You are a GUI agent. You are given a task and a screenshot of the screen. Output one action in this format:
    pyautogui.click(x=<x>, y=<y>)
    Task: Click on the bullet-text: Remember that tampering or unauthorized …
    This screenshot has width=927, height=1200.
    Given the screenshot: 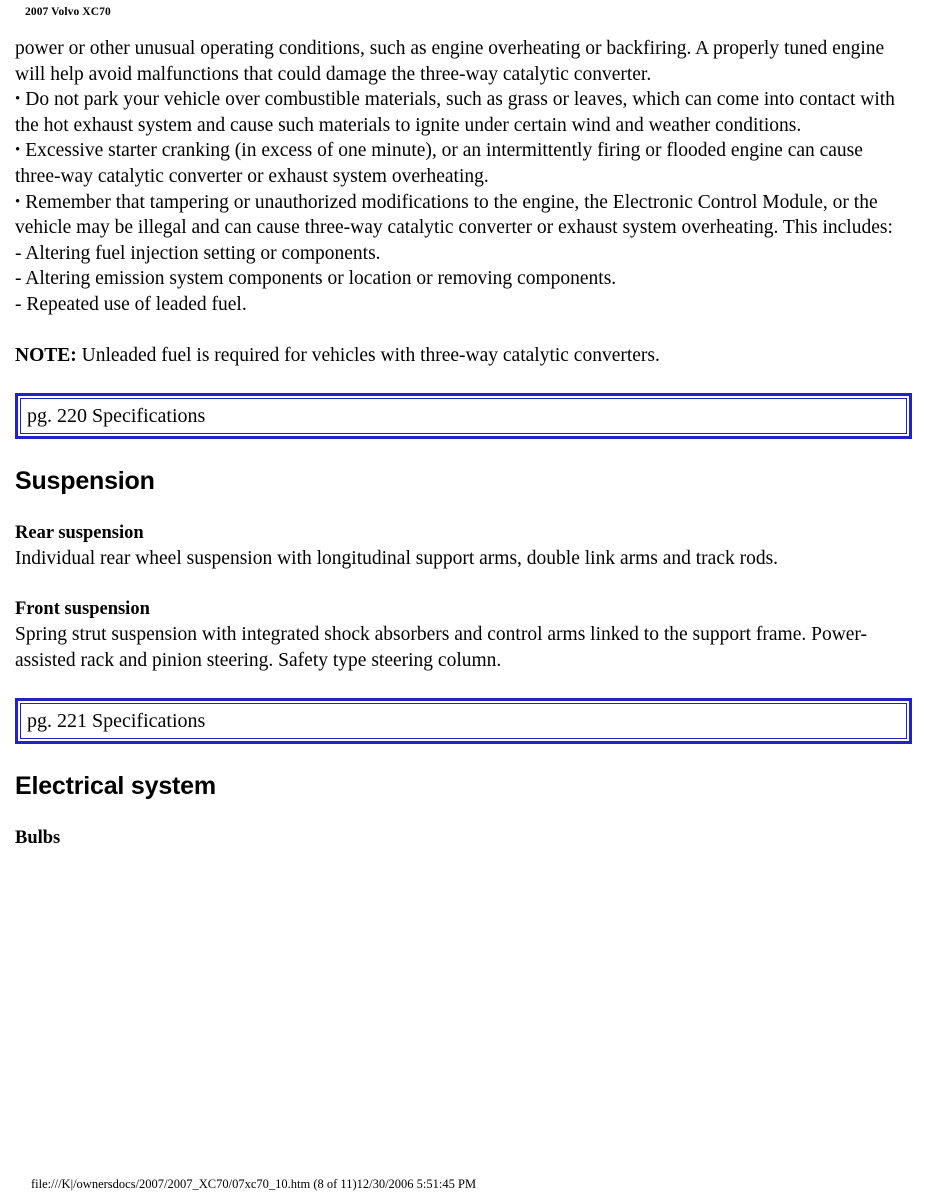 What is the action you would take?
    pyautogui.click(x=454, y=215)
    